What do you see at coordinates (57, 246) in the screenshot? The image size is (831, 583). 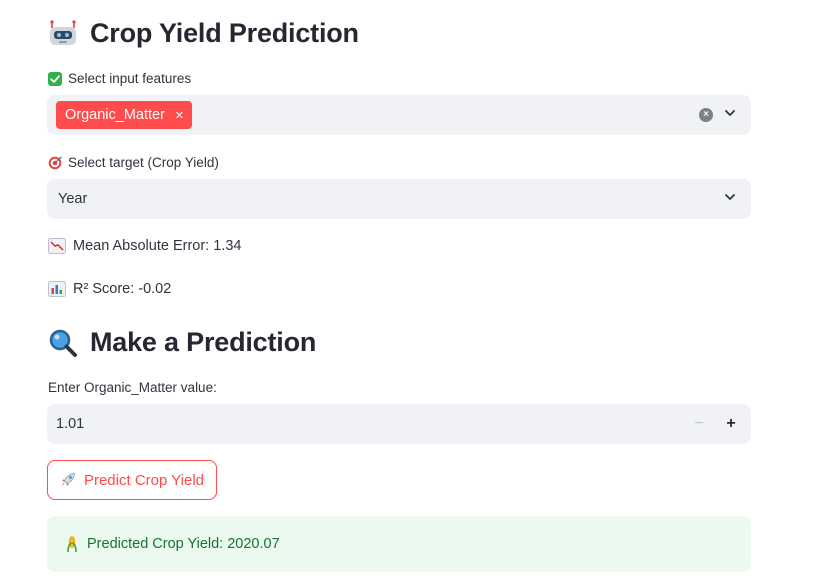 I see `chart-decreasing-icon` at bounding box center [57, 246].